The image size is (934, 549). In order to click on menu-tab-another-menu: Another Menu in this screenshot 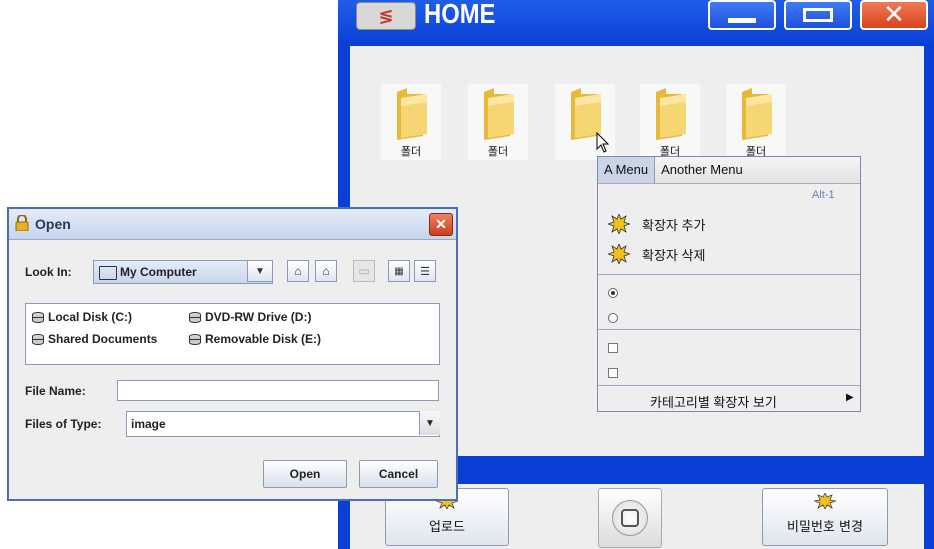, I will do `click(702, 170)`.